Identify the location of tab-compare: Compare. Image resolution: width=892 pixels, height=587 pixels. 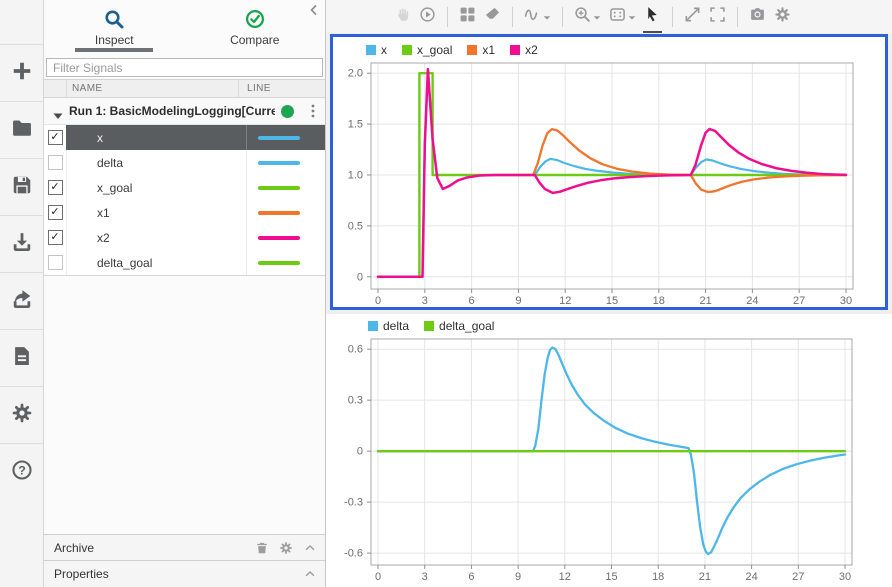
(255, 27).